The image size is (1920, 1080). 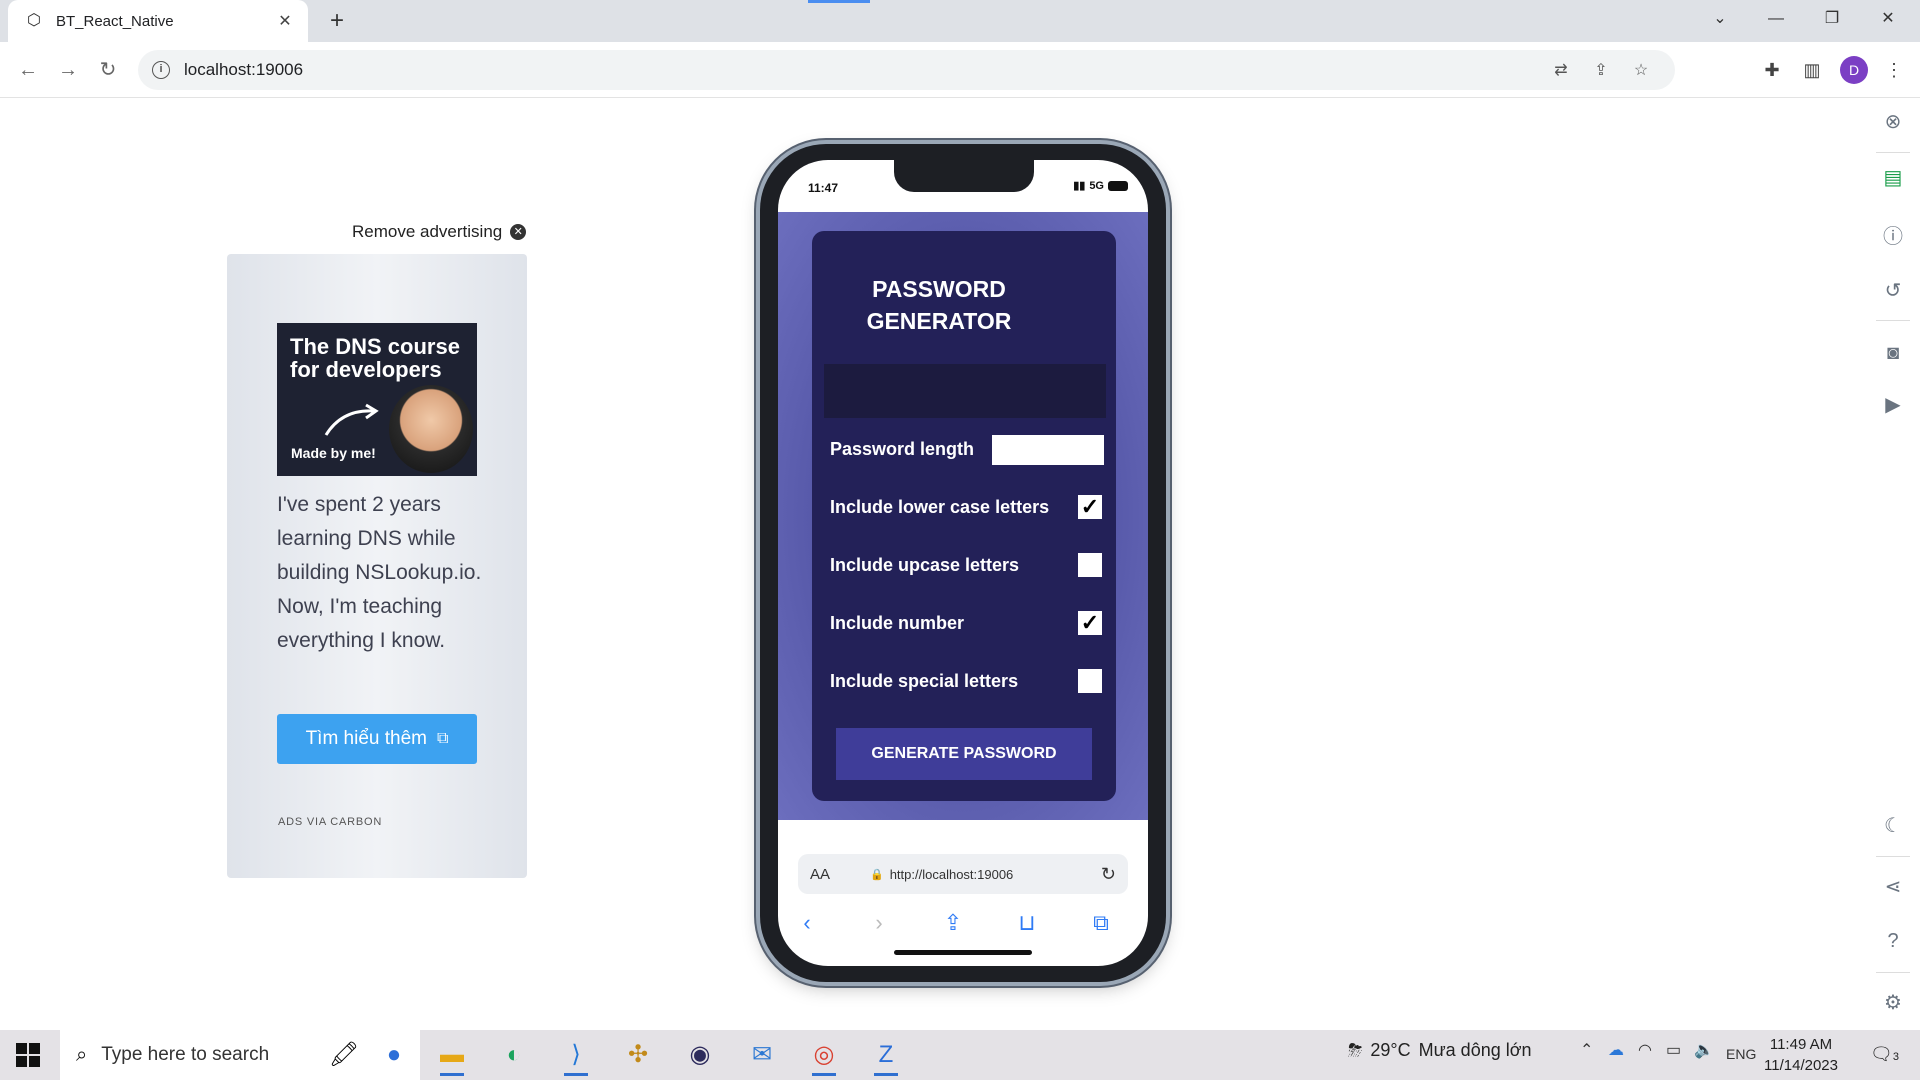 I want to click on taskbar-search: ⌕ Type here to search, so click(x=240, y=1055).